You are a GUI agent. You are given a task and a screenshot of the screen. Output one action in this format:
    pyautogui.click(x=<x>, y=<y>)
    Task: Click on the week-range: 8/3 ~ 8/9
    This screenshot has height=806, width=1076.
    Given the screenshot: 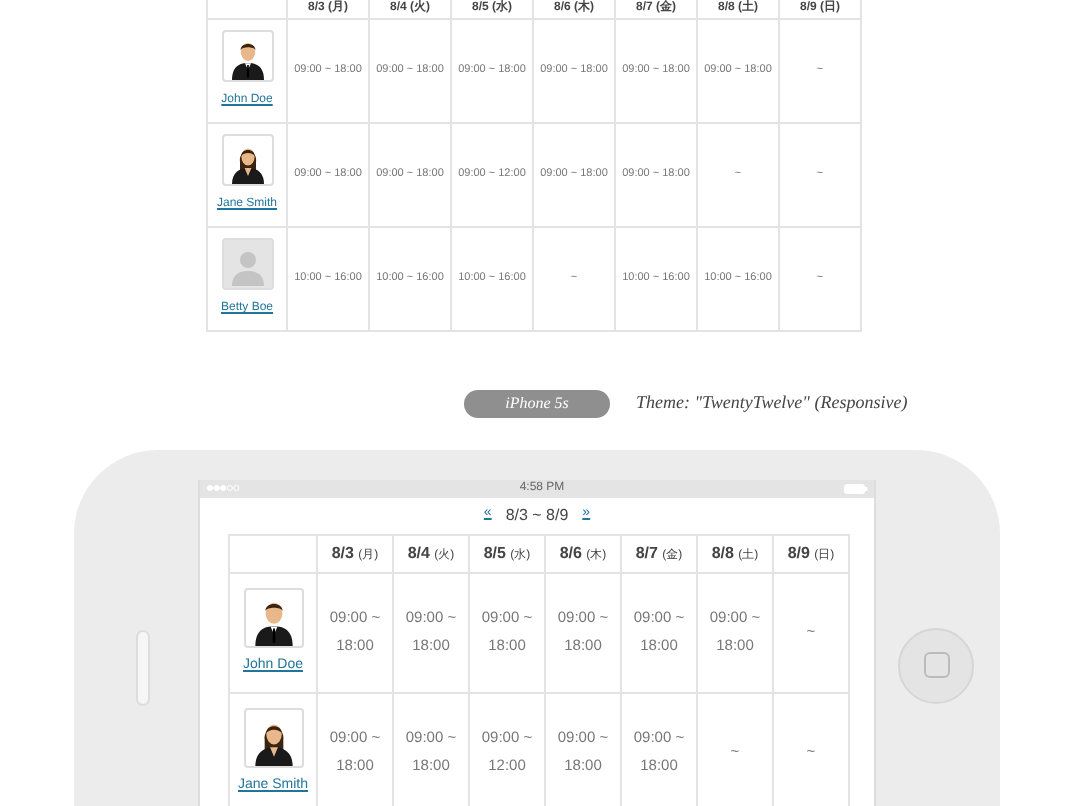 What is the action you would take?
    pyautogui.click(x=537, y=515)
    